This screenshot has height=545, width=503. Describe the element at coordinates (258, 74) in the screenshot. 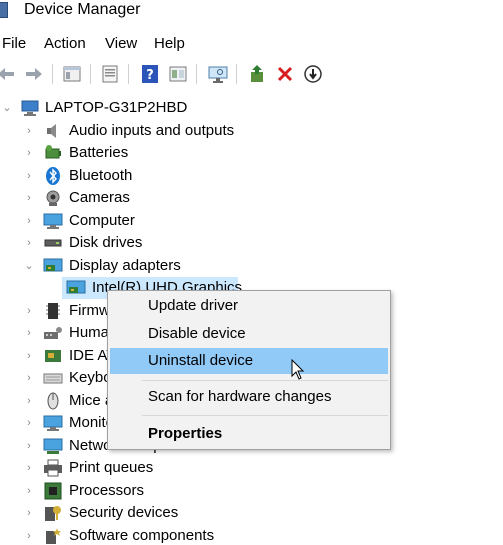

I see `add-driver-icon` at that location.